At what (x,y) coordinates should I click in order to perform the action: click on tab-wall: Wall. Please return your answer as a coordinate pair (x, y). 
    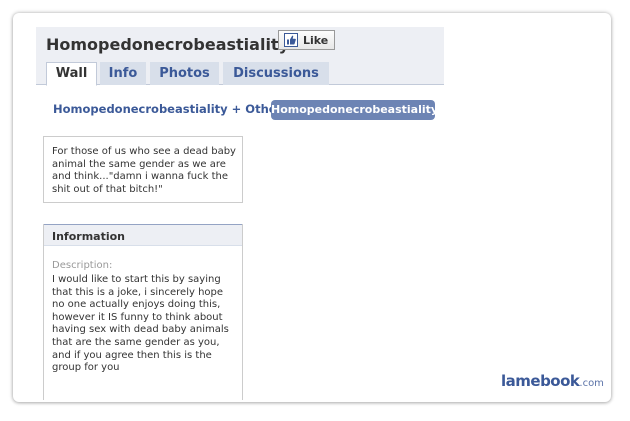
    Looking at the image, I should click on (71, 74).